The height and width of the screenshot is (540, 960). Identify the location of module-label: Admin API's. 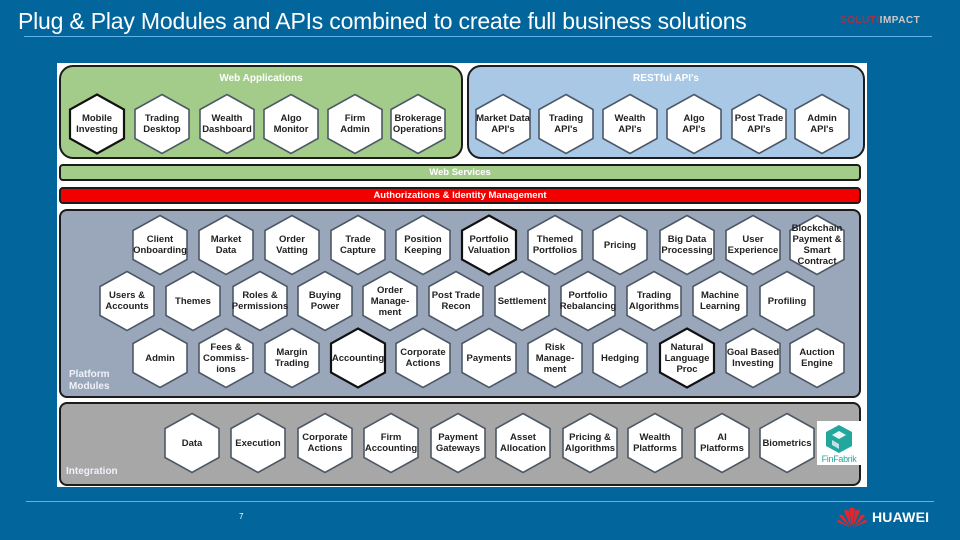
(822, 124).